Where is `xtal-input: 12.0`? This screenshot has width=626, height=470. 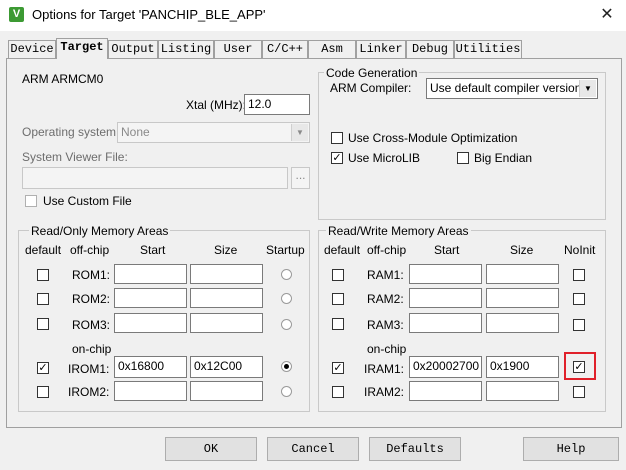
xtal-input: 12.0 is located at coordinates (277, 104).